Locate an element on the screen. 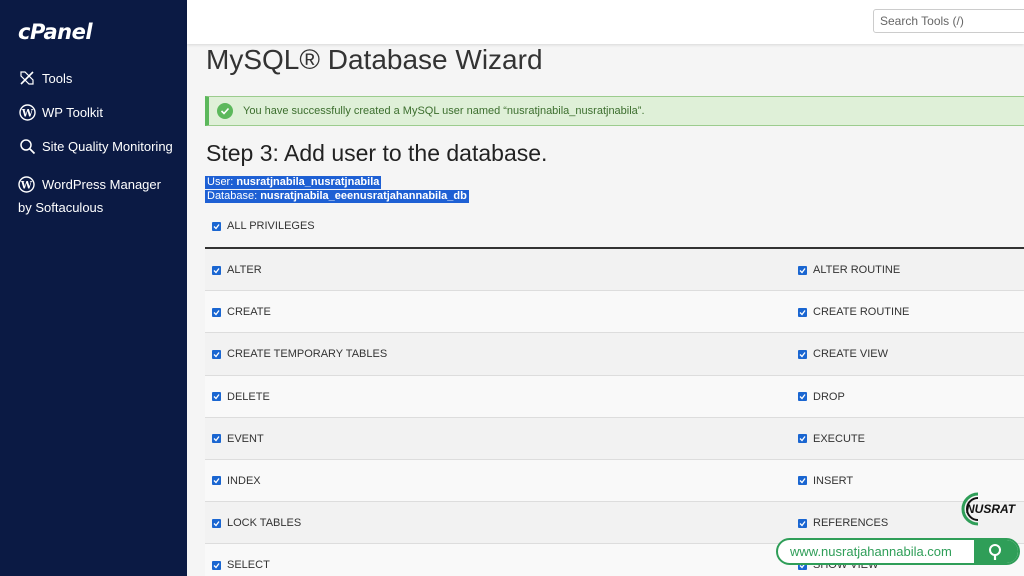  table-row: INDEX INSERT is located at coordinates (614, 481).